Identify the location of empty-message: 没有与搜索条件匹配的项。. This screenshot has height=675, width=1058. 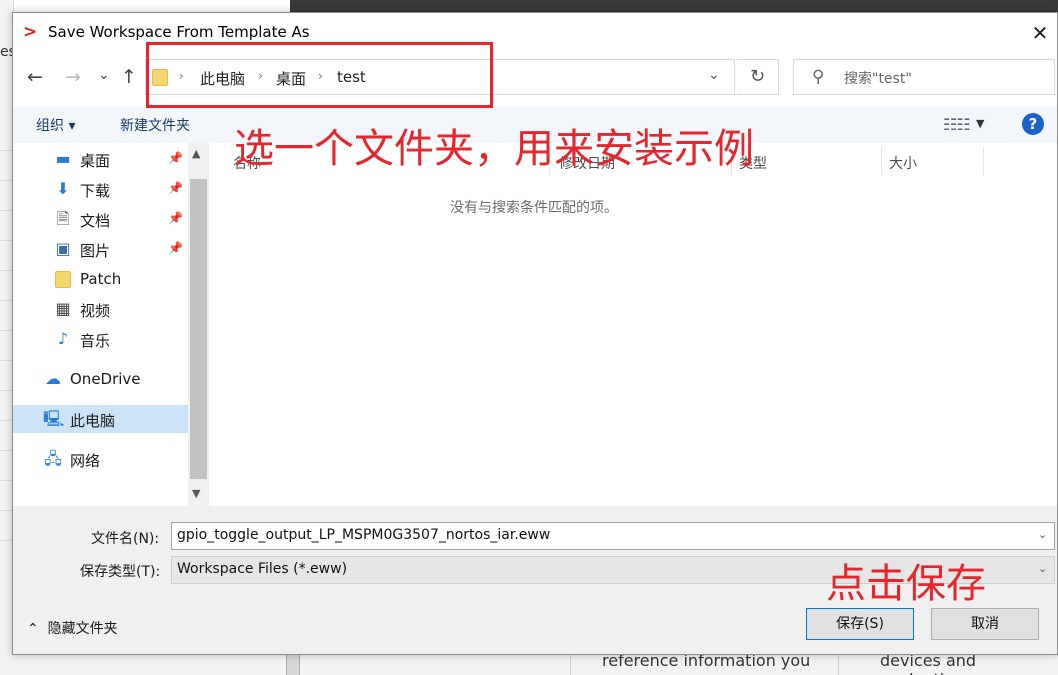
(534, 208).